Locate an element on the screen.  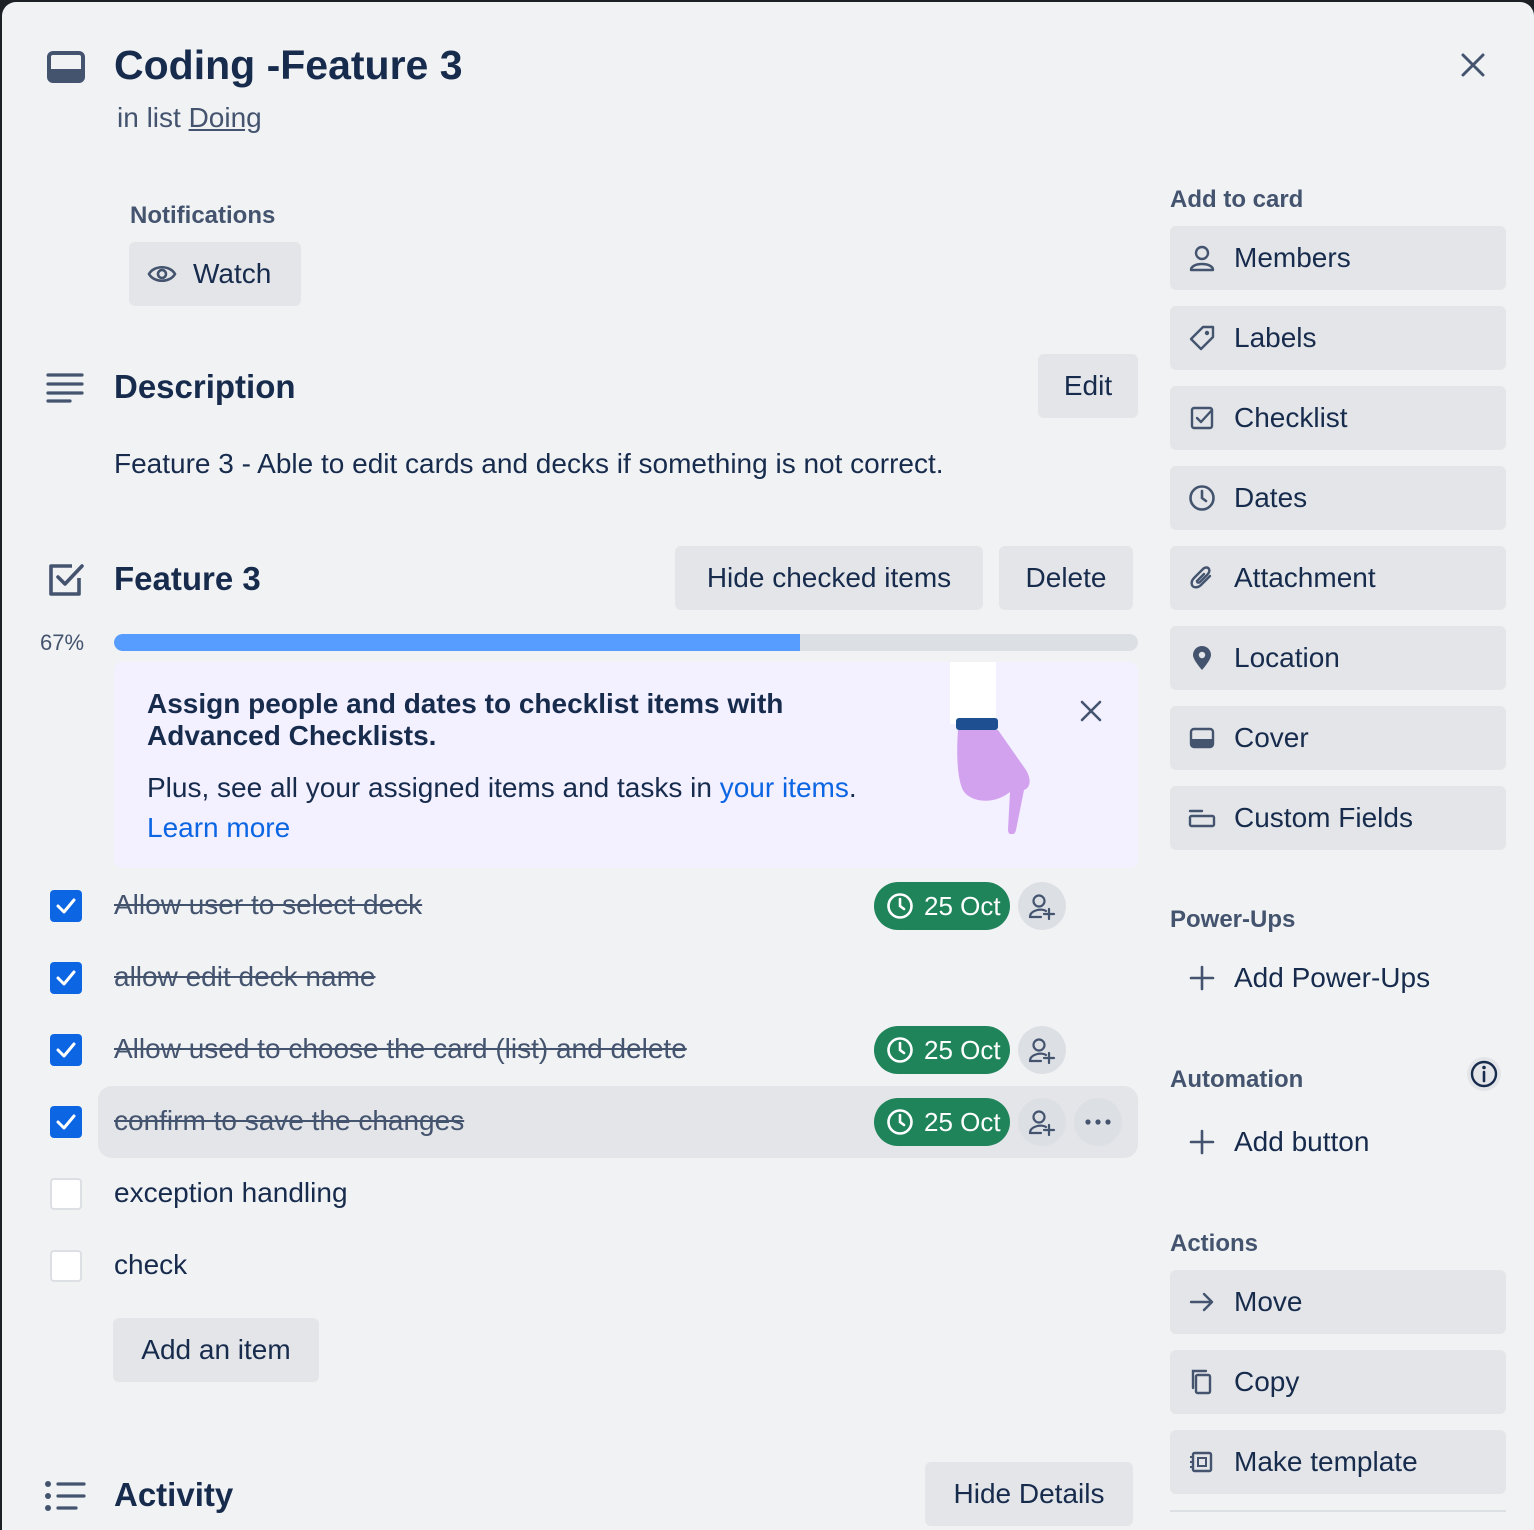
eye-icon is located at coordinates (162, 274).